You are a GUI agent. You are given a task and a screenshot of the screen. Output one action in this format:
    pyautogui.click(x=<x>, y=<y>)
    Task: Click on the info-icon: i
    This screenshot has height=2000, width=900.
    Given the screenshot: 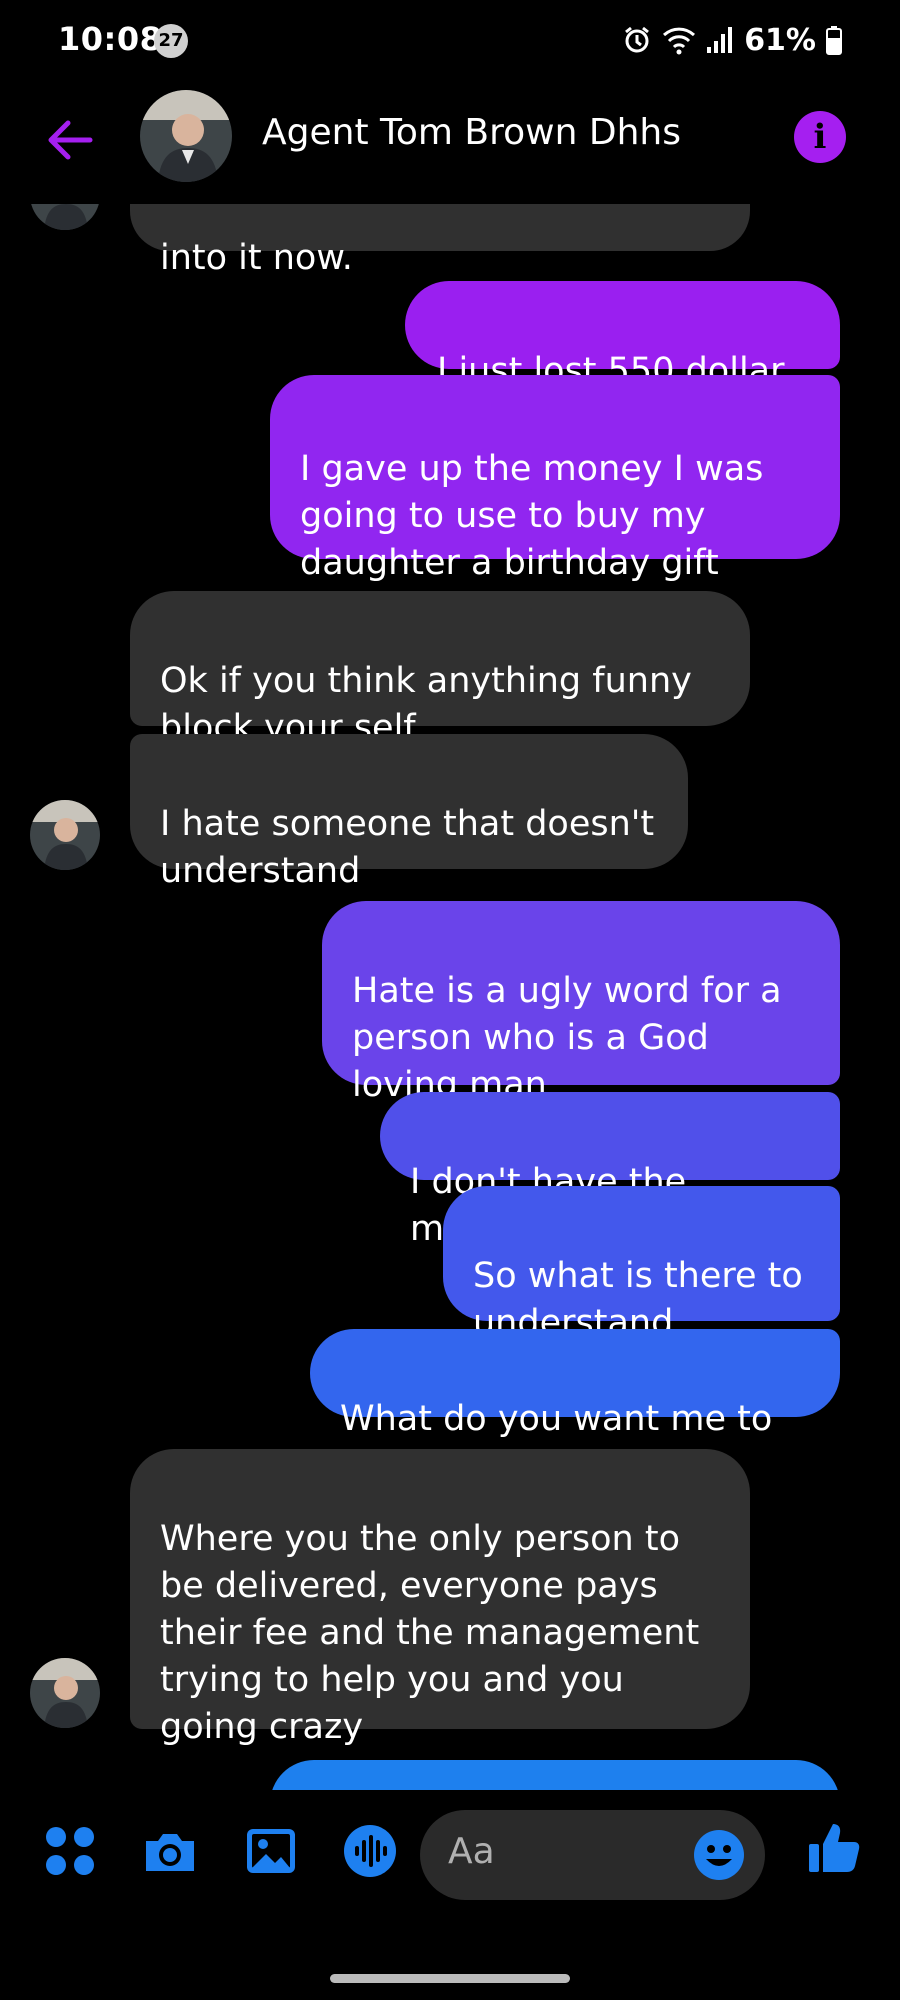 What is the action you would take?
    pyautogui.click(x=820, y=137)
    